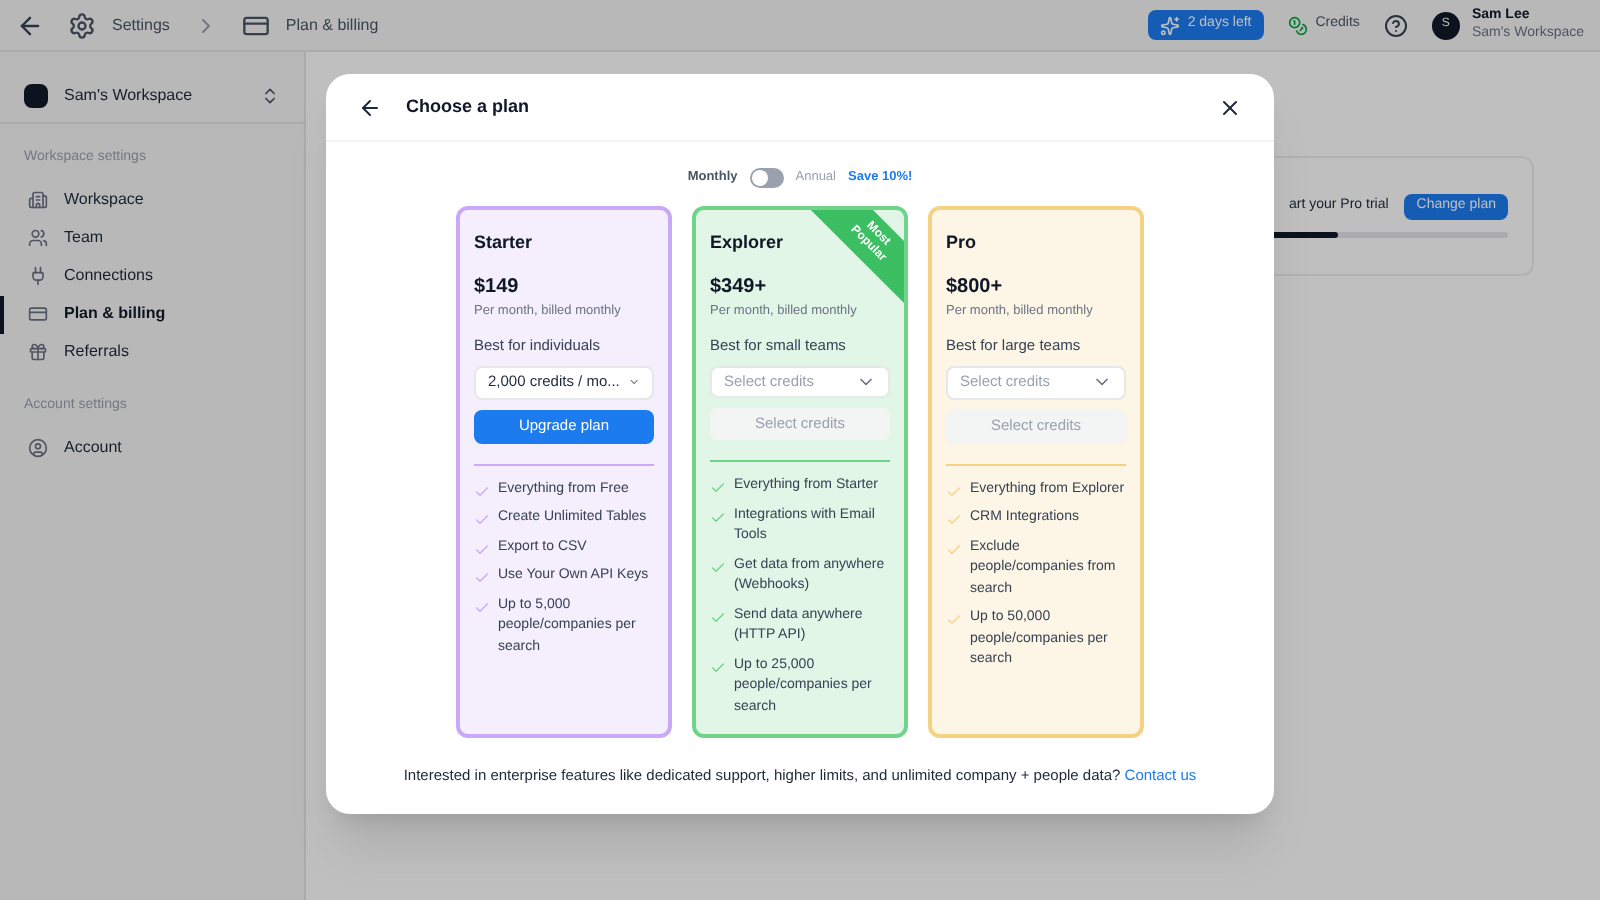 The image size is (1600, 900). Describe the element at coordinates (152, 200) in the screenshot. I see `sidebar-item: Workspace` at that location.